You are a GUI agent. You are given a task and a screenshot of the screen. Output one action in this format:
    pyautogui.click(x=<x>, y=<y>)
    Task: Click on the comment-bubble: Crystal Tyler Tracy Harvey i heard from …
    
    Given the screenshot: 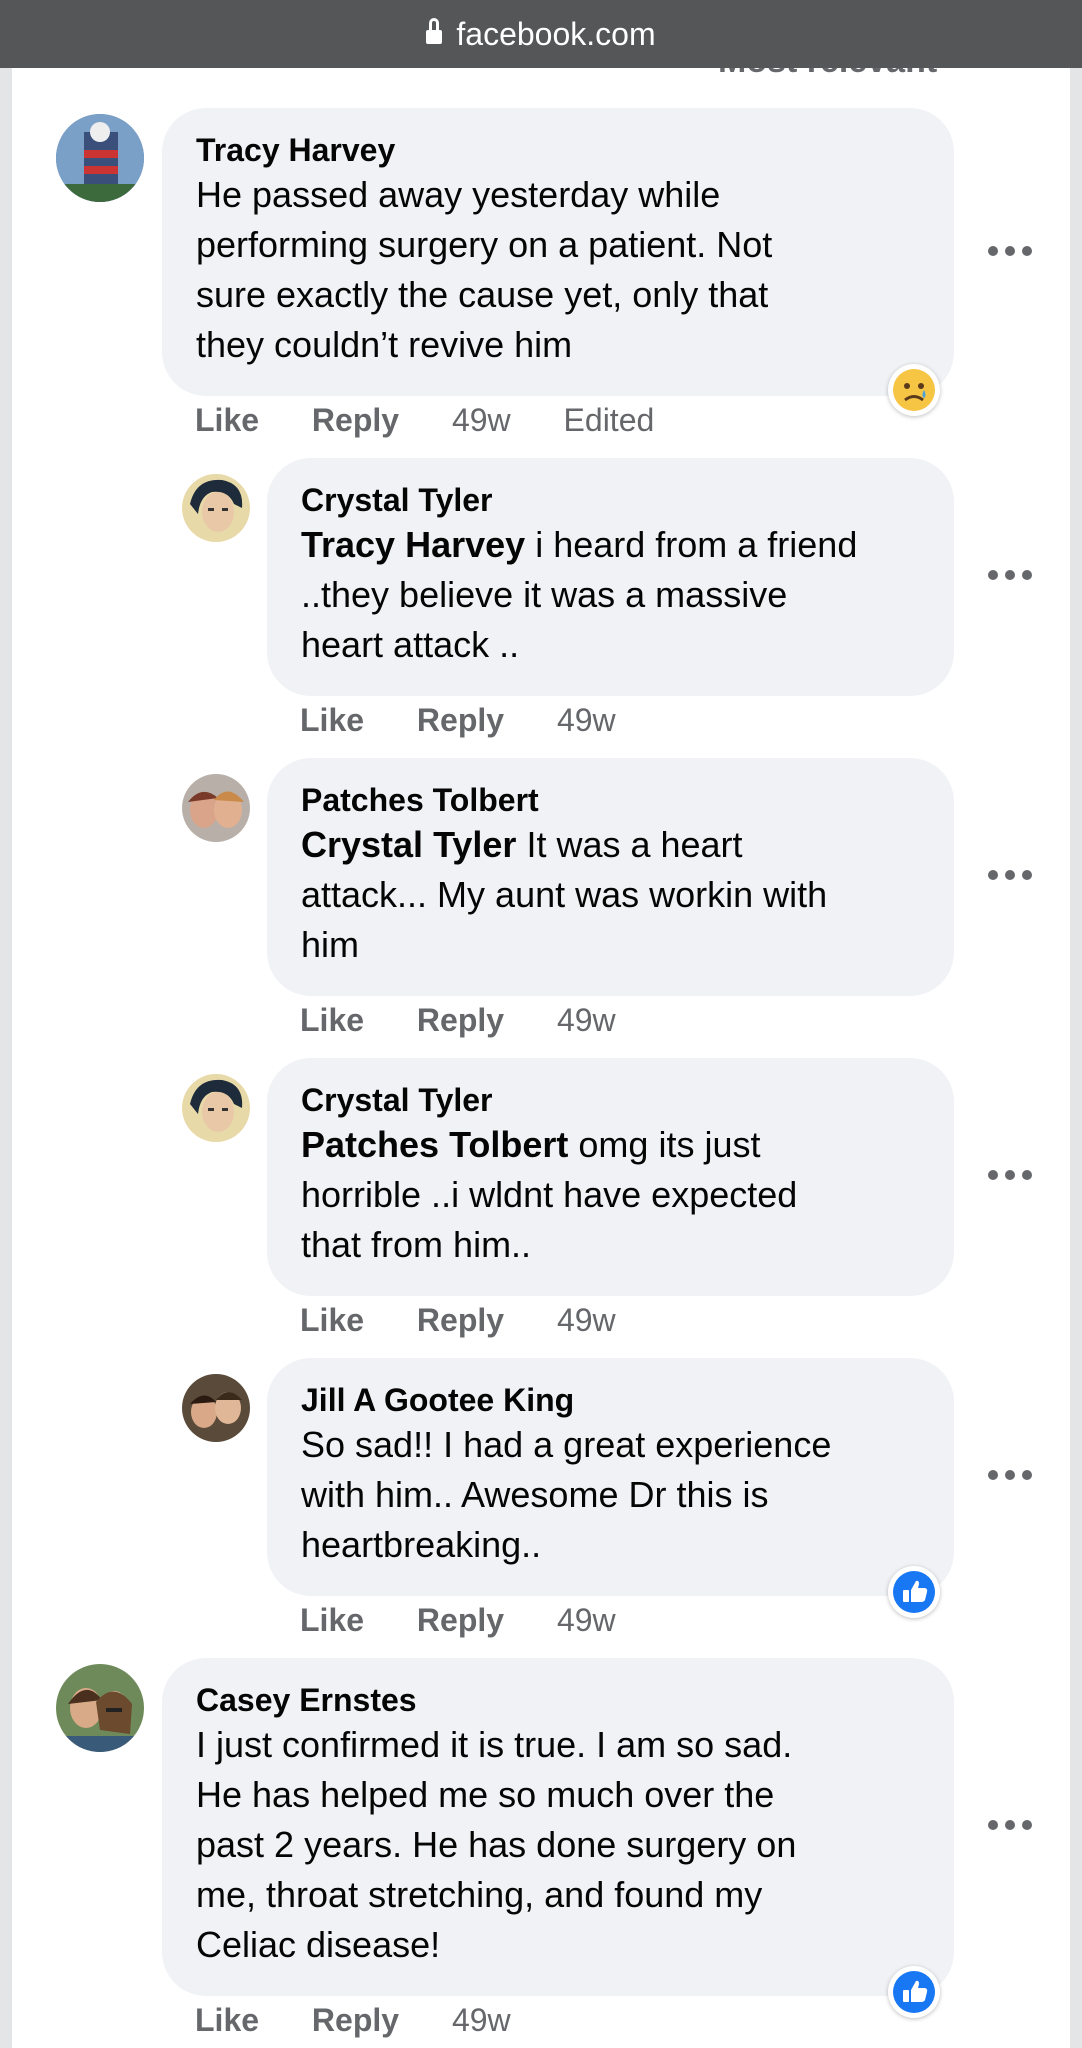 What is the action you would take?
    pyautogui.click(x=610, y=577)
    